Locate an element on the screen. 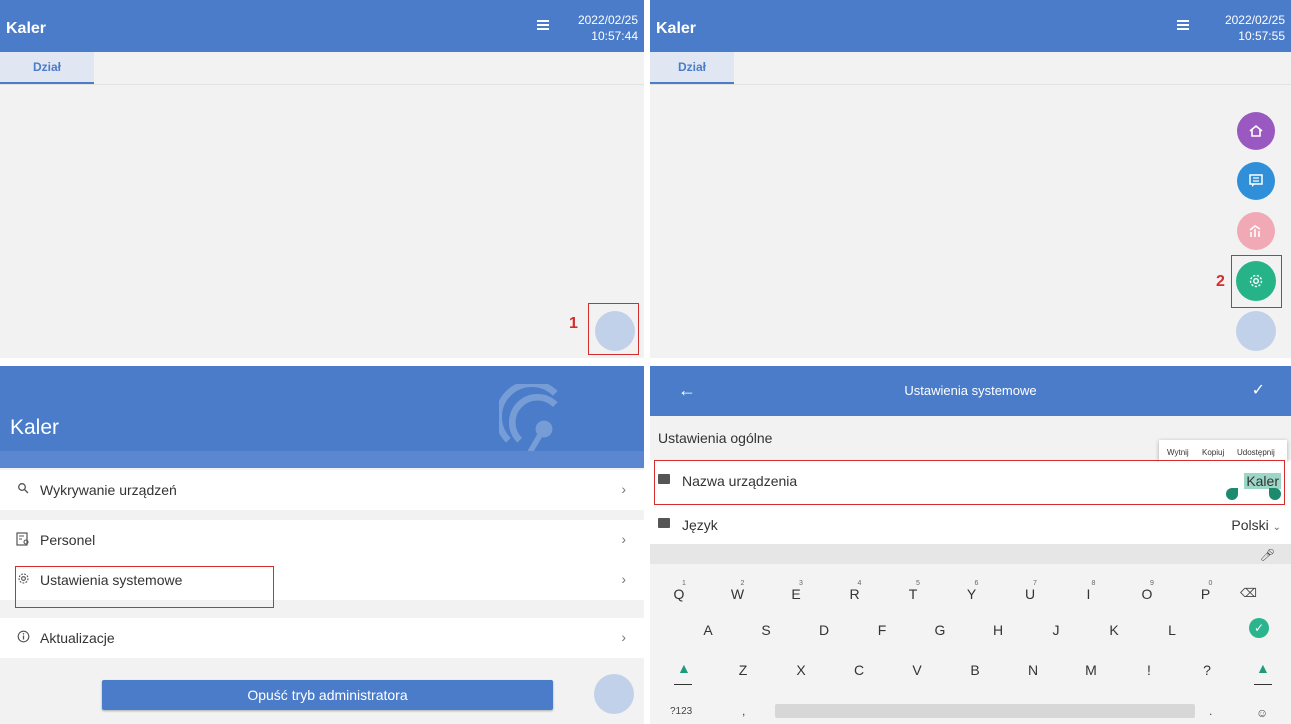 This screenshot has width=1291, height=724. language-label: Język is located at coordinates (700, 525).